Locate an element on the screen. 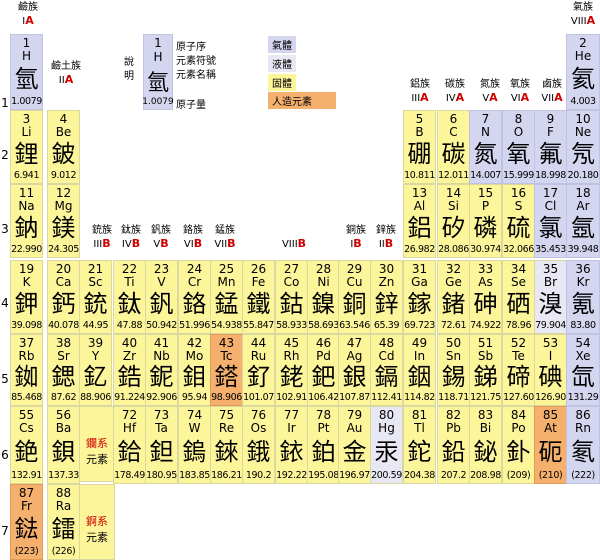  atomic-mass: 195.08 is located at coordinates (323, 475).